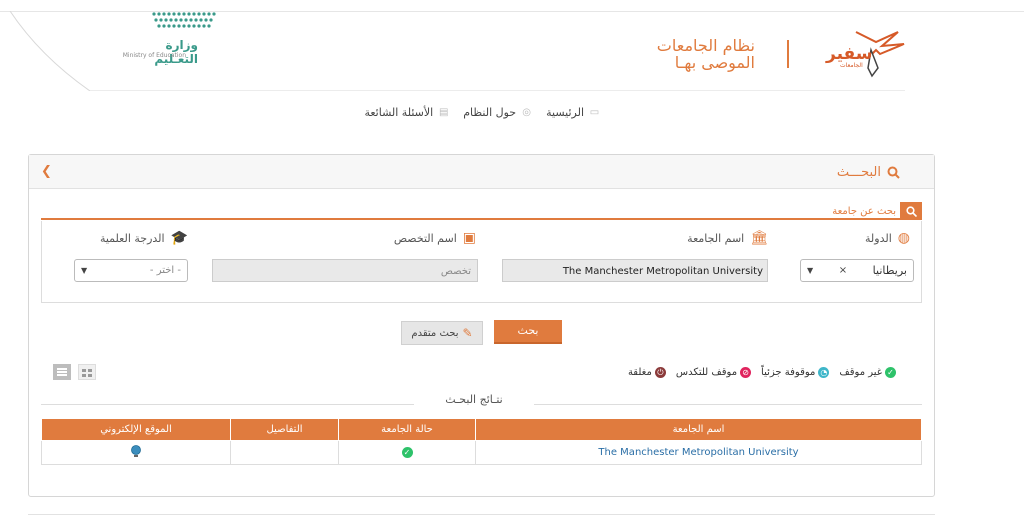 The width and height of the screenshot is (1024, 520). What do you see at coordinates (698, 452) in the screenshot?
I see `university-name-cell: The Manchester Metropolitan University` at bounding box center [698, 452].